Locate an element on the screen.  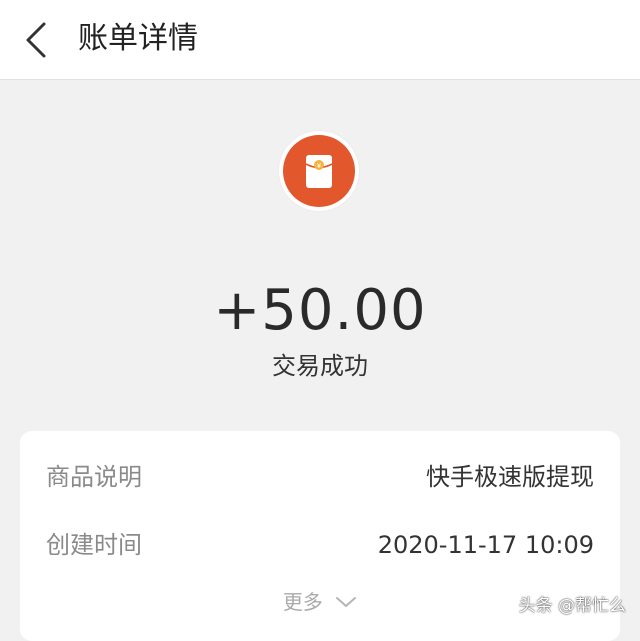
chevron-down-icon is located at coordinates (346, 602).